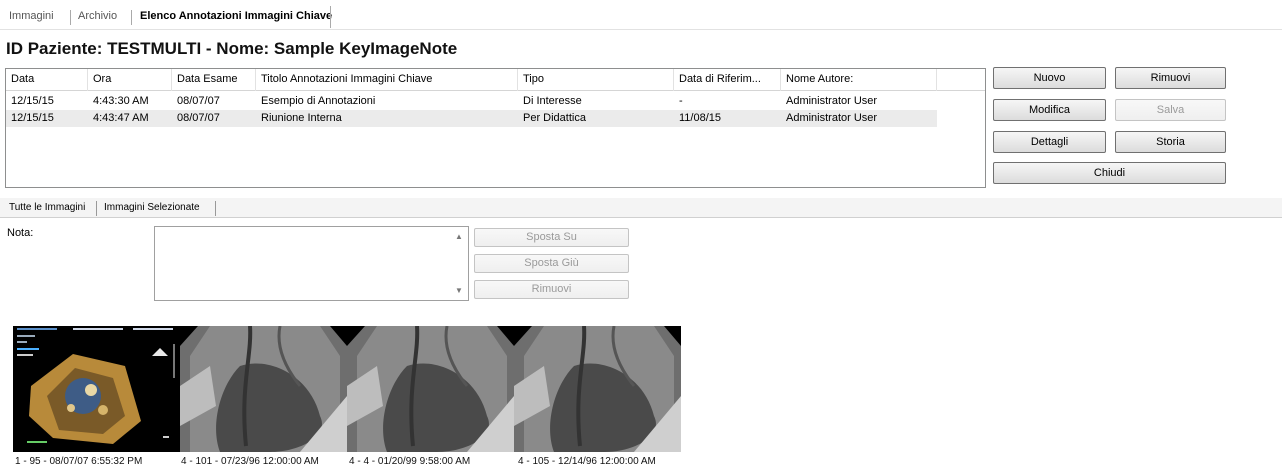  Describe the element at coordinates (700, 118) in the screenshot. I see `cell-data-riferimento: 11/08/15` at that location.